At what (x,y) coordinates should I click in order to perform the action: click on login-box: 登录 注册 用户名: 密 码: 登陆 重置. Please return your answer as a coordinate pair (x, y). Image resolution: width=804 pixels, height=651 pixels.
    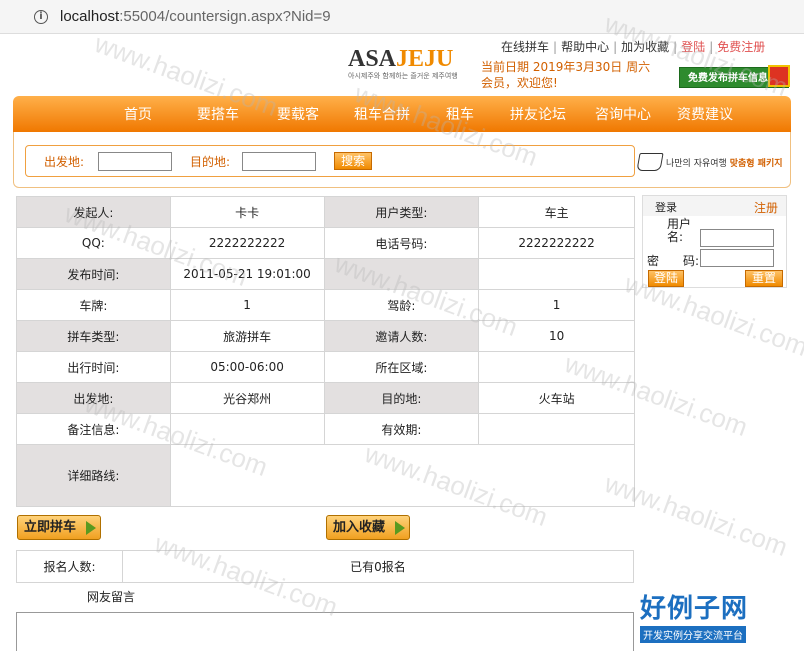
    Looking at the image, I should click on (714, 241).